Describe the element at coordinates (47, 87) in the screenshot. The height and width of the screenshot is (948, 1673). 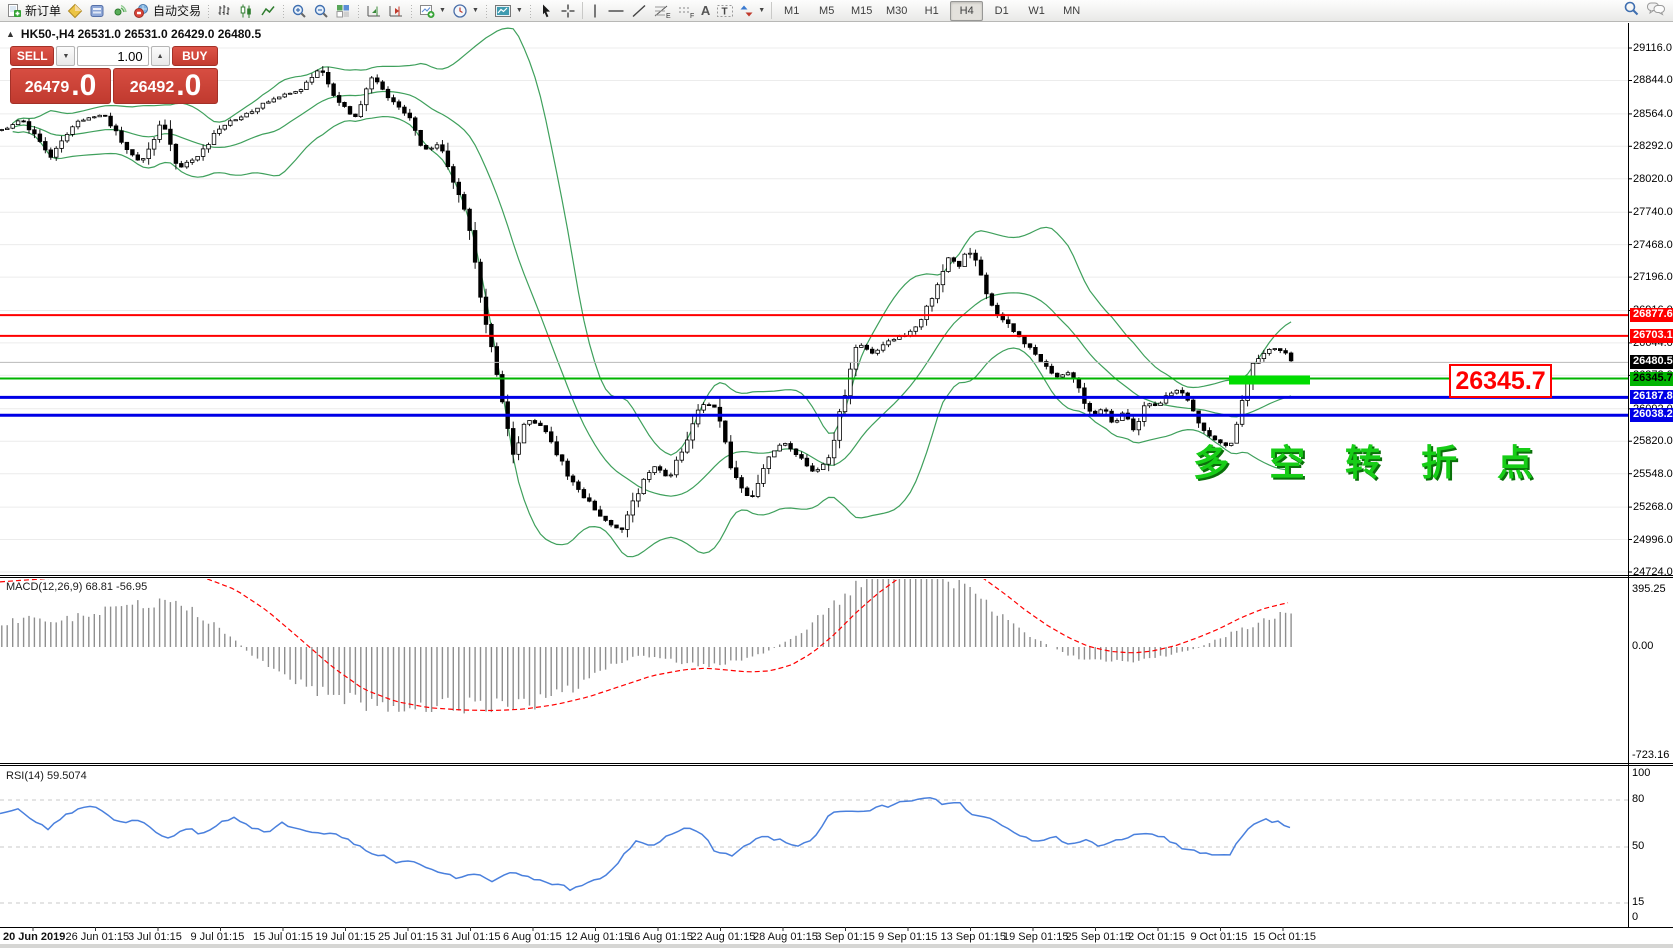
I see `sell-price-main: 26479` at that location.